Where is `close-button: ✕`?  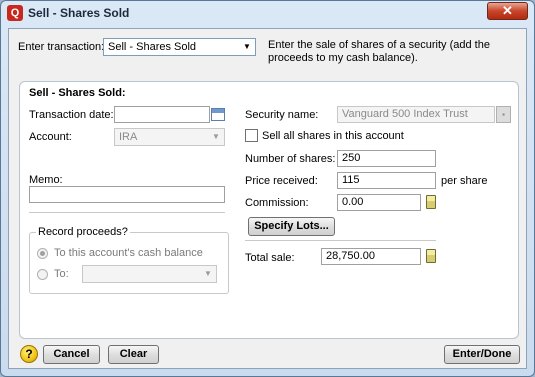
close-button: ✕ is located at coordinates (507, 11).